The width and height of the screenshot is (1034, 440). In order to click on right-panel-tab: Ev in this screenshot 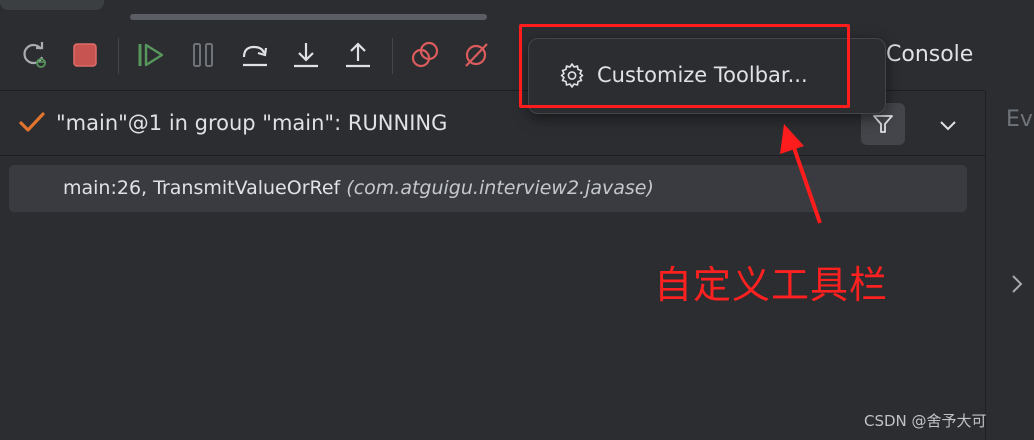, I will do `click(1019, 119)`.